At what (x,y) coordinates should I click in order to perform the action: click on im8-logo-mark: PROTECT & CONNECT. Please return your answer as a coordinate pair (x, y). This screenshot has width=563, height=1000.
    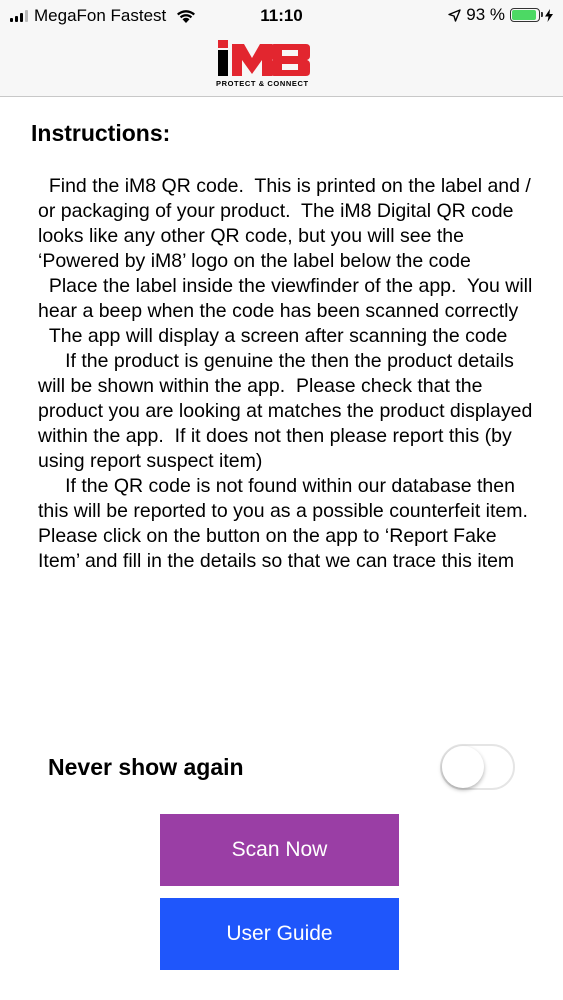
    Looking at the image, I should click on (263, 64).